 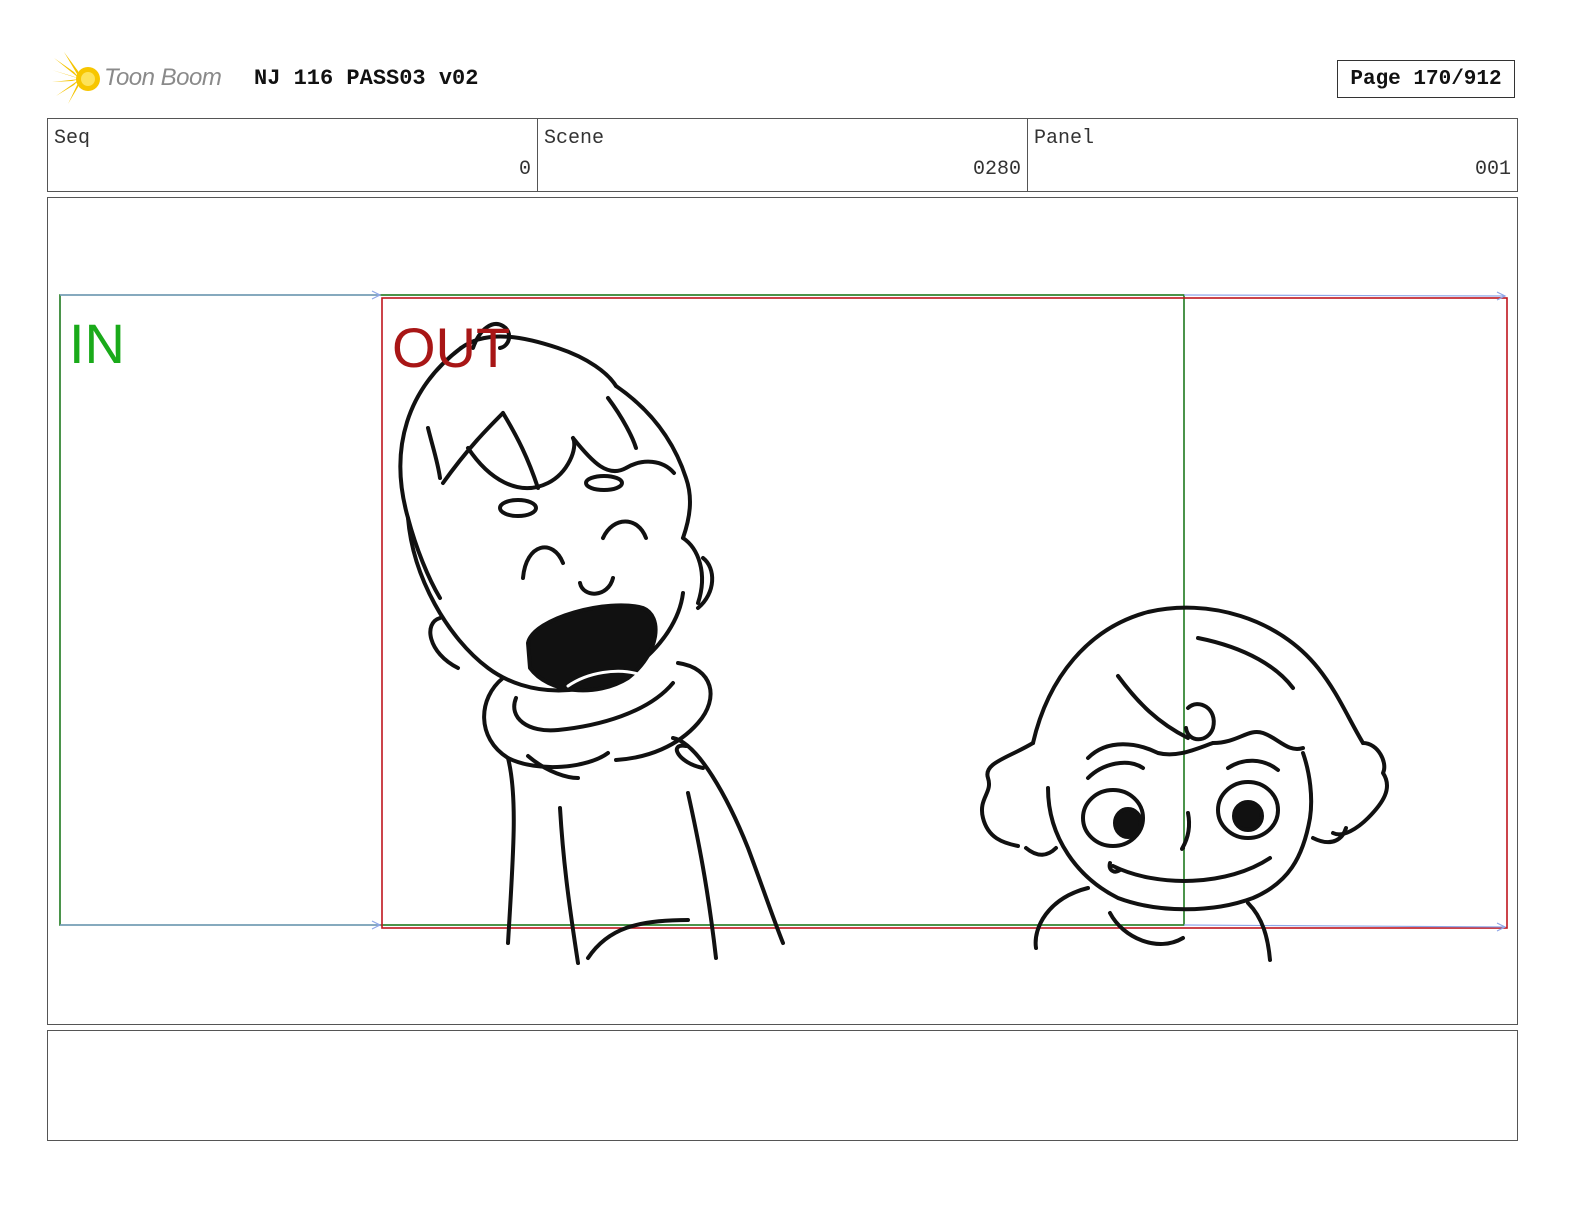 I want to click on panel-value: 001, so click(x=1492, y=169).